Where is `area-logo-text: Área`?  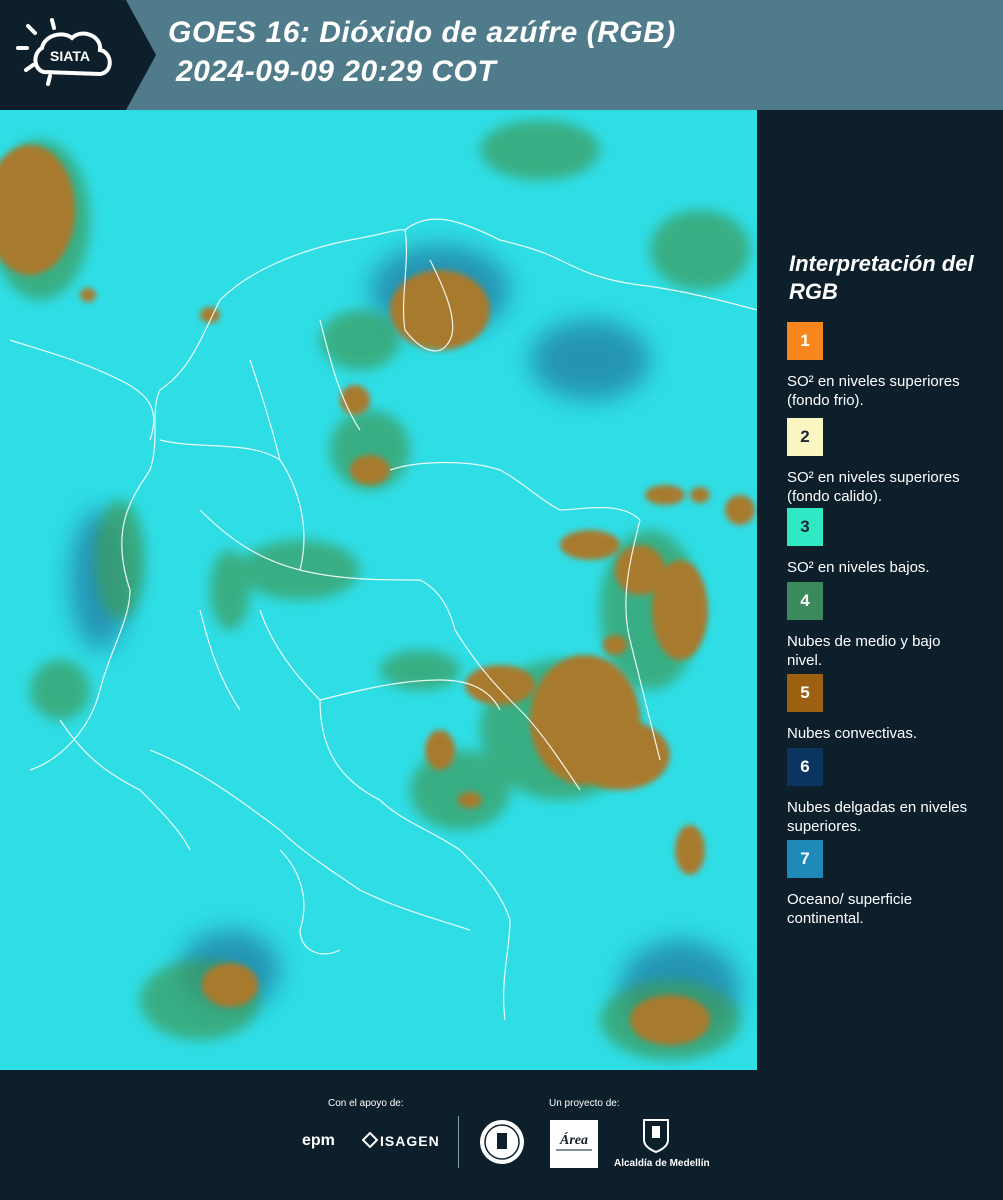 area-logo-text: Área is located at coordinates (573, 1139).